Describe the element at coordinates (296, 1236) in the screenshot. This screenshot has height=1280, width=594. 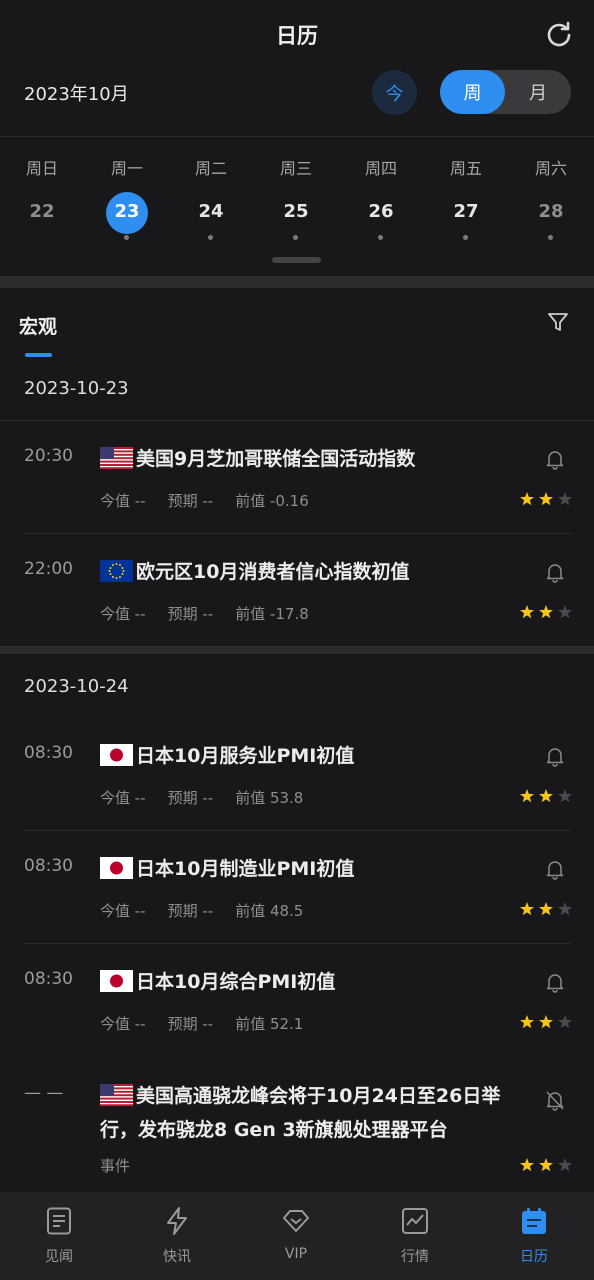
I see `tab-vip: VIP` at that location.